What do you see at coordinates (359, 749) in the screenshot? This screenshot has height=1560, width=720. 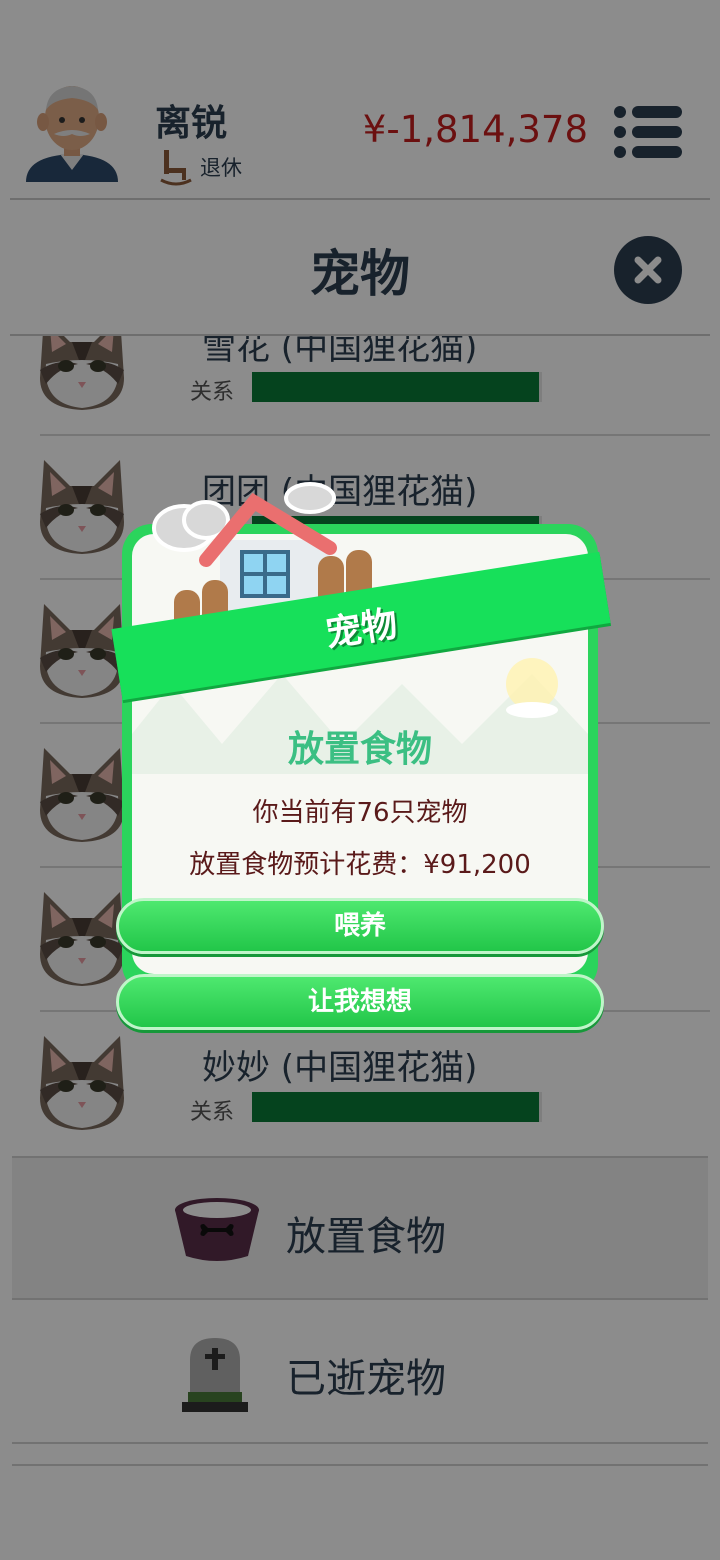 I see `dialog-heading: 放置食物` at bounding box center [359, 749].